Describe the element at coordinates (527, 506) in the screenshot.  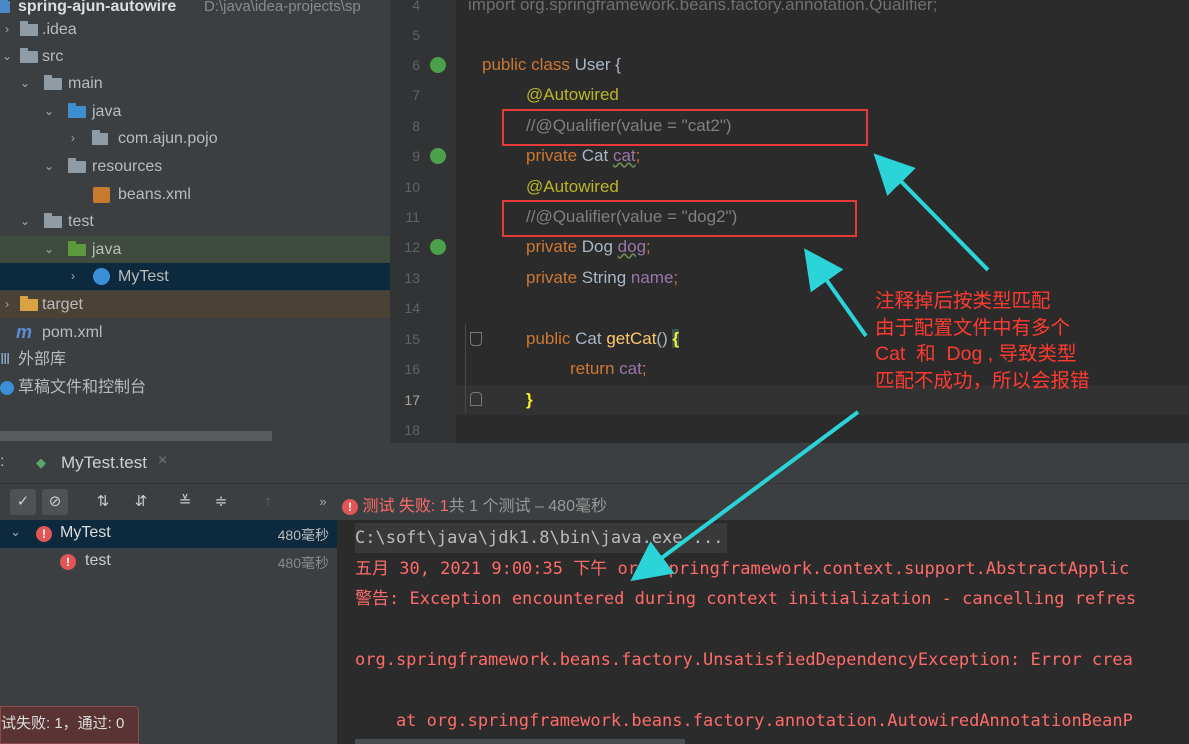
I see `status-total: 共 1 个测试 – 480毫秒` at that location.